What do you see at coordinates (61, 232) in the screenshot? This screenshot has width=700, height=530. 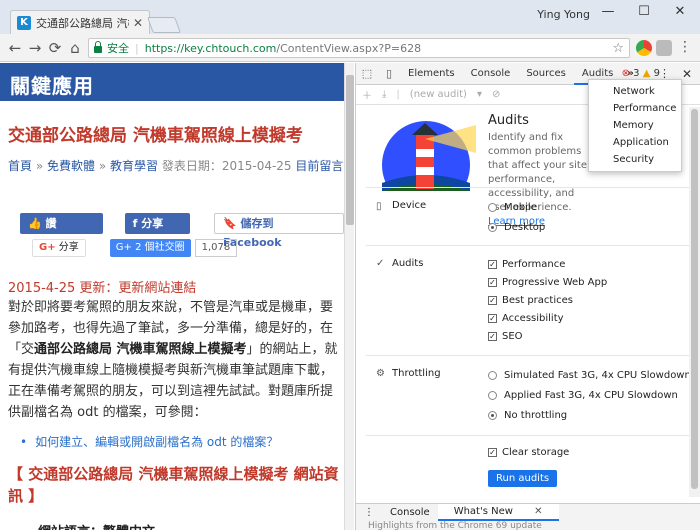 I see `fb-like-button: 👍 讚 1,016` at bounding box center [61, 232].